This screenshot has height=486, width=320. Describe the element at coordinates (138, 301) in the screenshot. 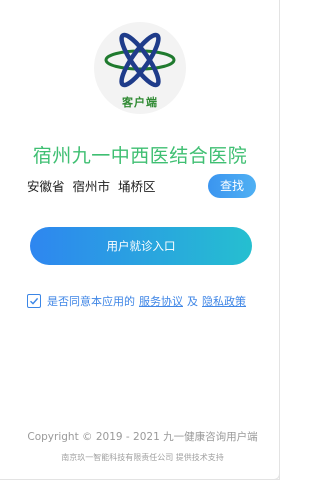

I see `agreement-row: 是否同意本应用的 服务协议 及 隐私政策` at that location.